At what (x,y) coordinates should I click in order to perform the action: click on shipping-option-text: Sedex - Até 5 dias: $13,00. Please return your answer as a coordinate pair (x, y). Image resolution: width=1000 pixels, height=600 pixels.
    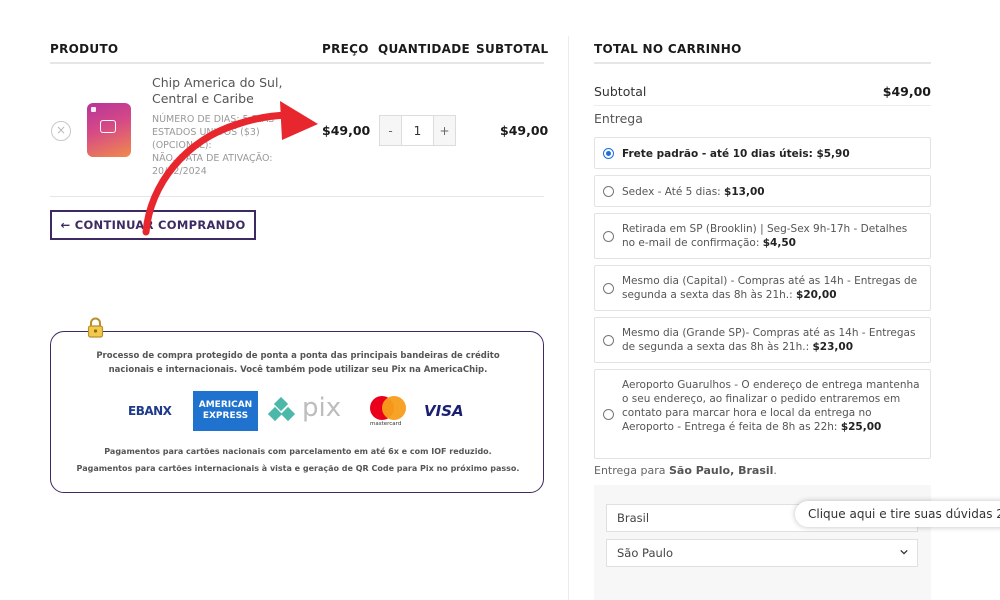
    Looking at the image, I should click on (693, 192).